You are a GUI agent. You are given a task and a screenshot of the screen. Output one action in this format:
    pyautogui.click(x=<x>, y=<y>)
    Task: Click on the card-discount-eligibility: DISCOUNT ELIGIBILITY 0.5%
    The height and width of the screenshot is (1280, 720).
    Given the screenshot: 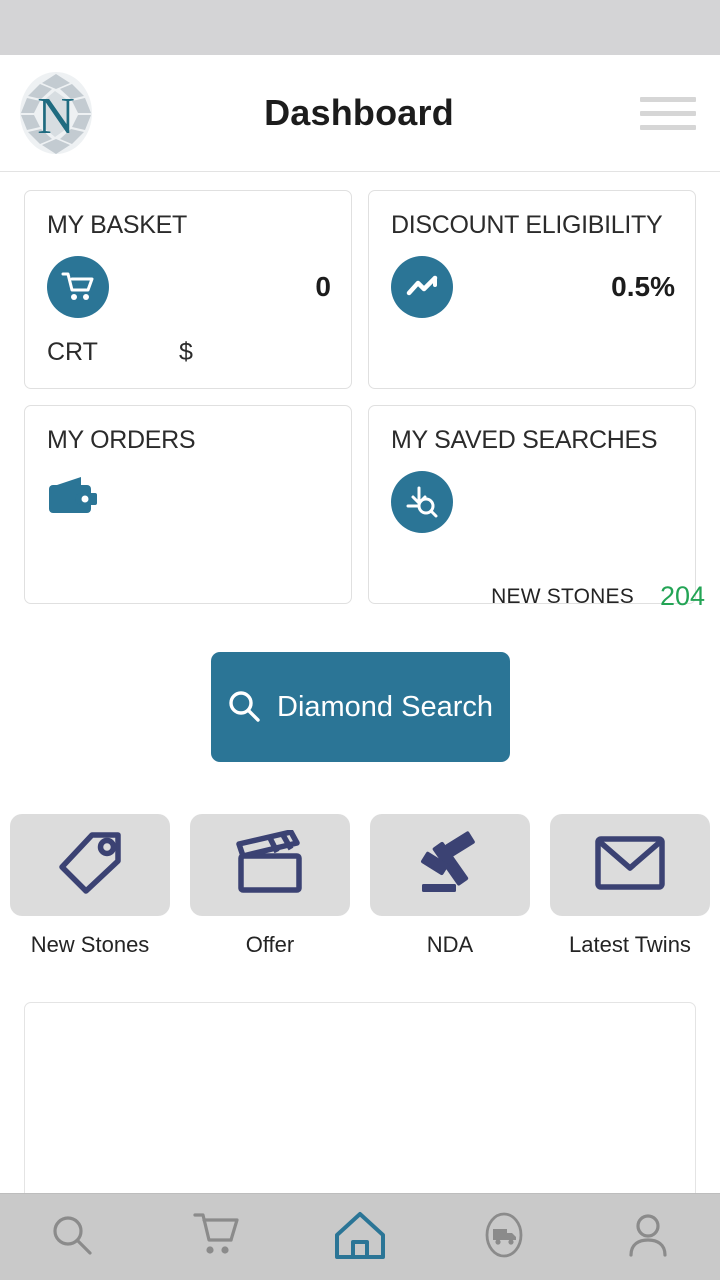 What is the action you would take?
    pyautogui.click(x=532, y=289)
    